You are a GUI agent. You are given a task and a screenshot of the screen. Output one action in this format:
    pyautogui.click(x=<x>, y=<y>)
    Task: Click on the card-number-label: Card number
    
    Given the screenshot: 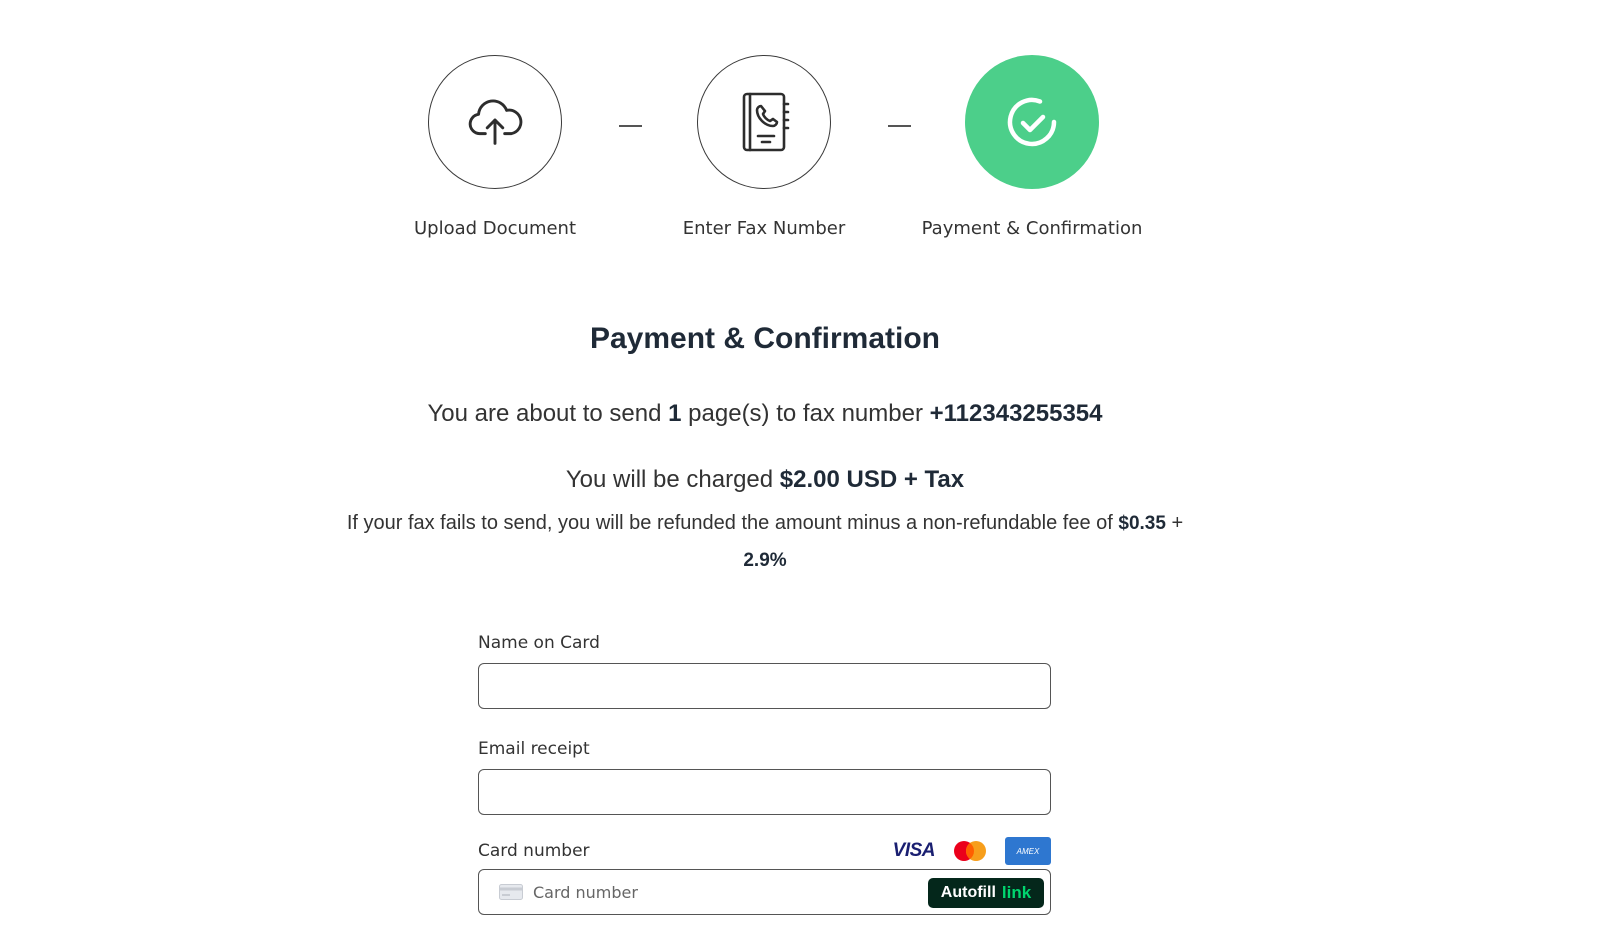 What is the action you would take?
    pyautogui.click(x=534, y=851)
    